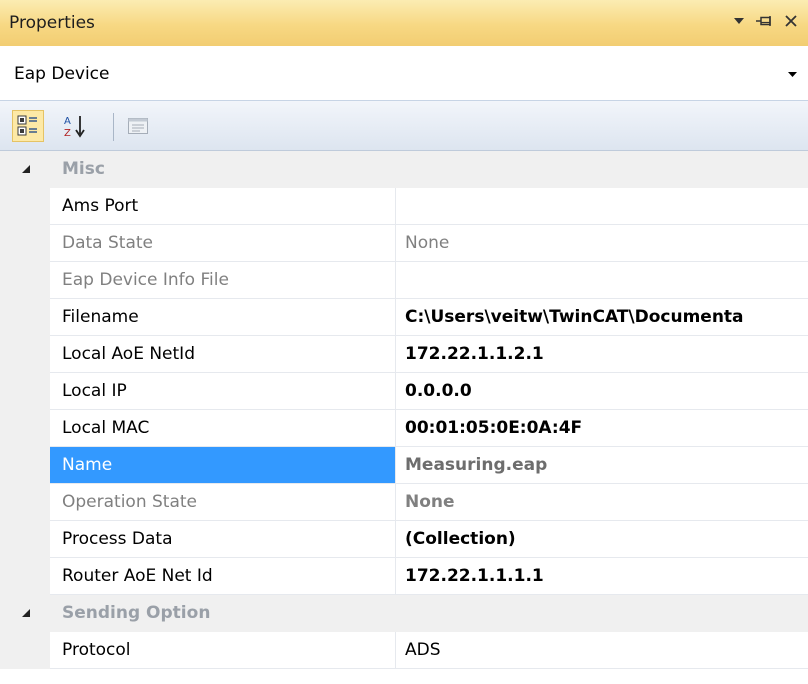 Image resolution: width=808 pixels, height=684 pixels. I want to click on property-row-protocol: Protocol ADS, so click(404, 650).